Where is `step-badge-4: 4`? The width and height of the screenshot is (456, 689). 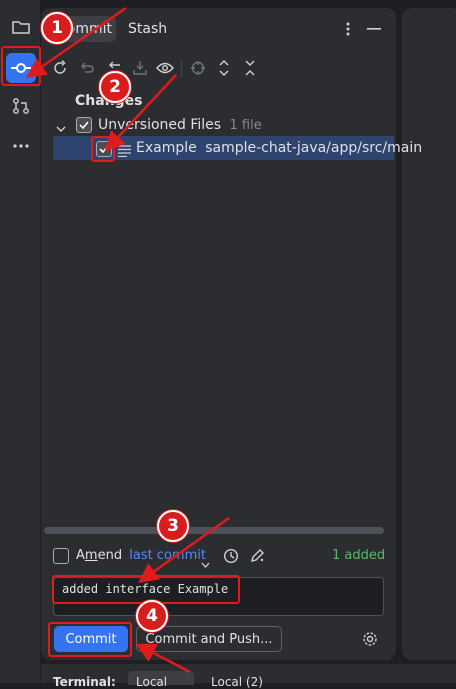
step-badge-4: 4 is located at coordinates (152, 616).